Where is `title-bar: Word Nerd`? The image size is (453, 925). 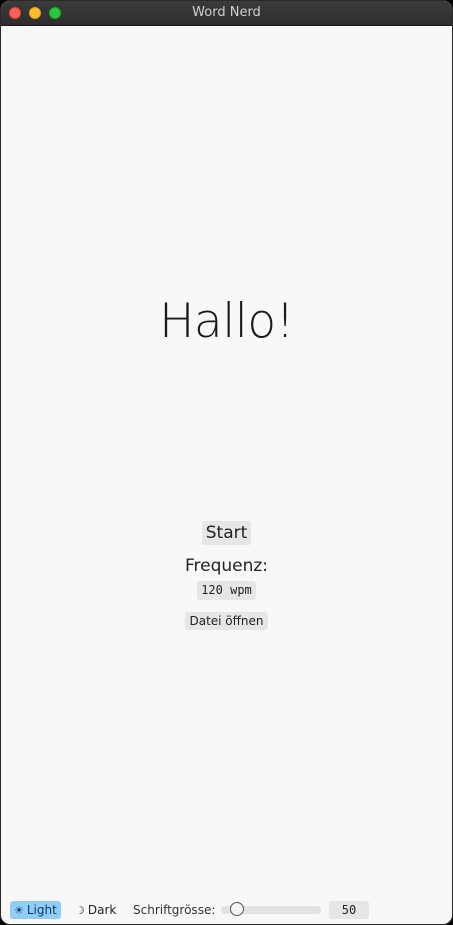
title-bar: Word Nerd is located at coordinates (226, 13).